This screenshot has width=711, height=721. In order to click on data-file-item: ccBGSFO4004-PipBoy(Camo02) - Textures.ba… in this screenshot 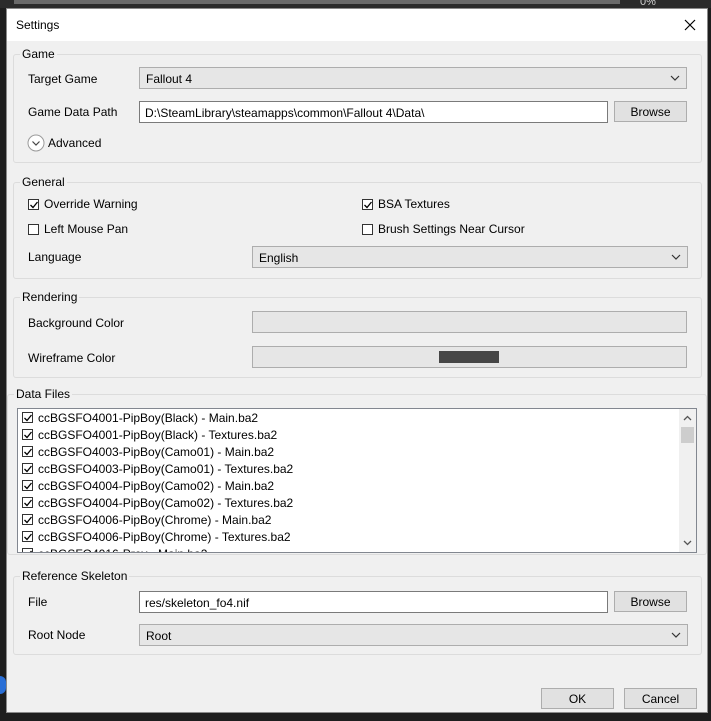, I will do `click(357, 502)`.